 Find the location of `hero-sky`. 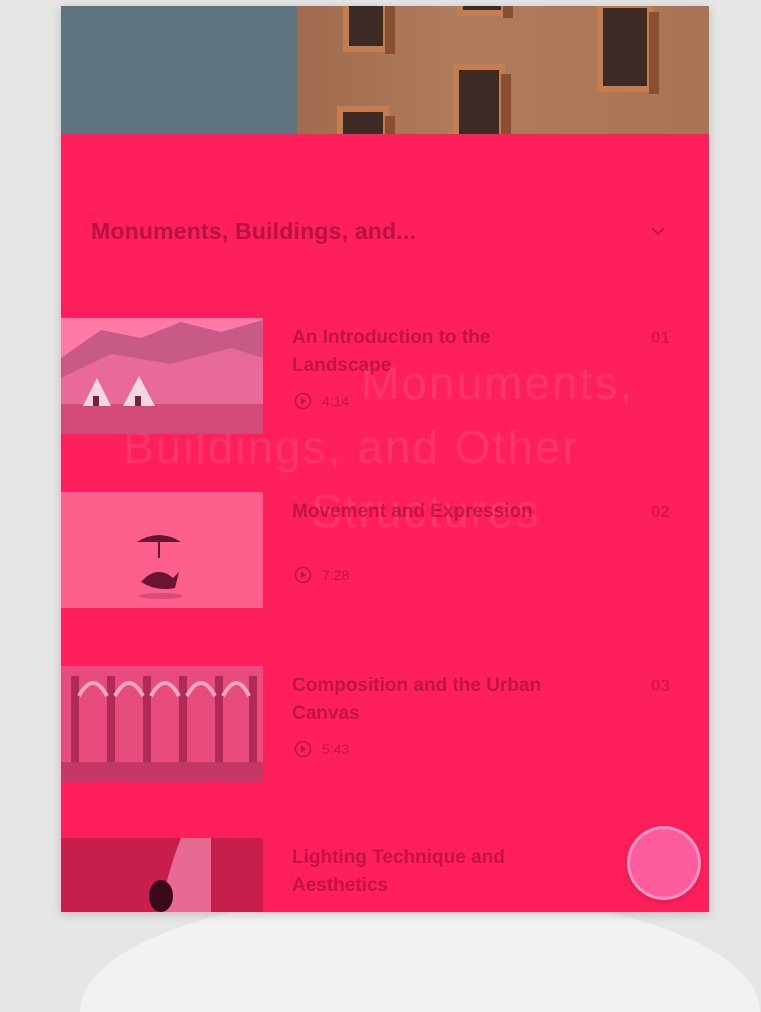

hero-sky is located at coordinates (179, 70).